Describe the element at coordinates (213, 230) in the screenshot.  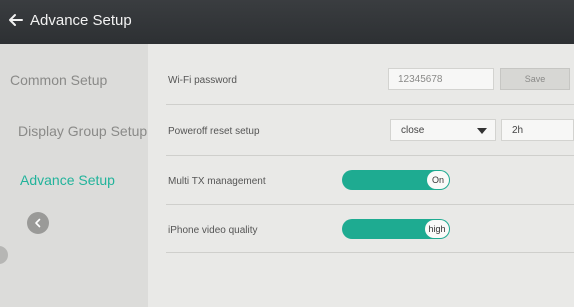
I see `iphone-video-quality-label: iPhone video quality` at that location.